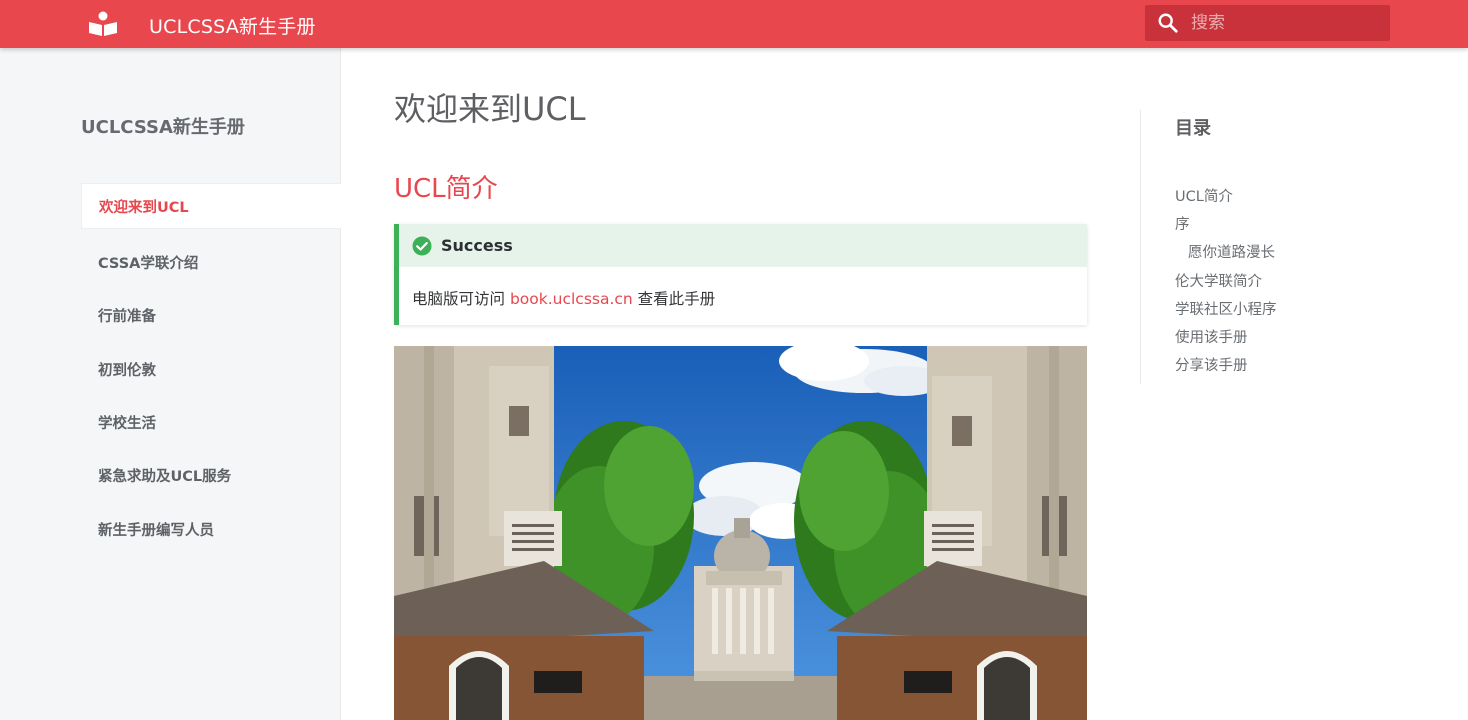 The image size is (1468, 720). I want to click on sidebar-item-arrival-london: 初到伦敦, so click(211, 369).